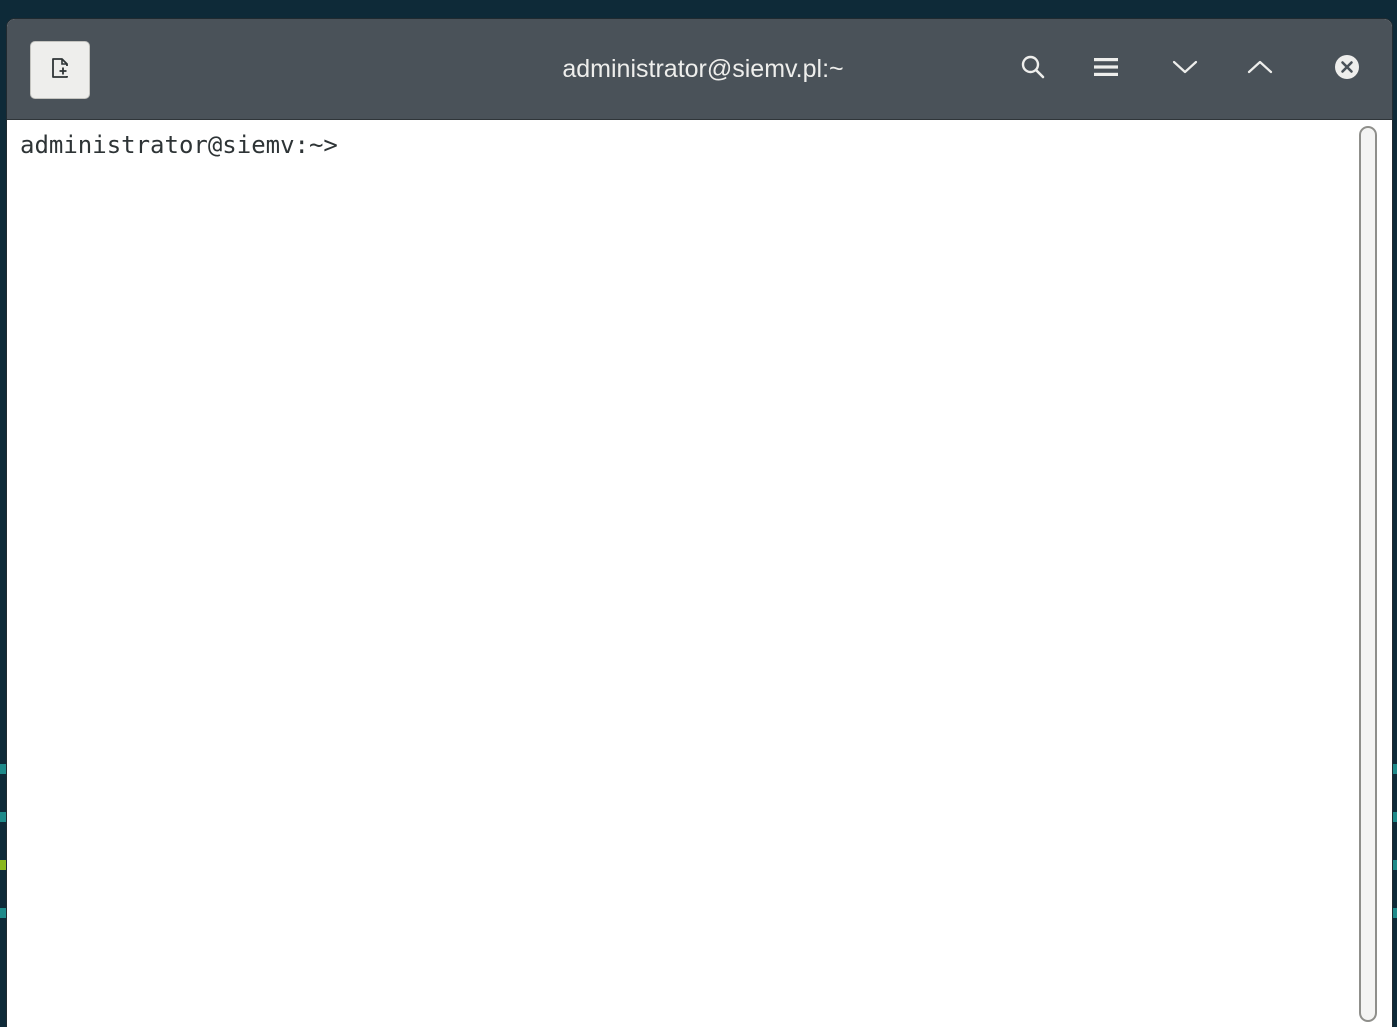  I want to click on search-button, so click(1033, 69).